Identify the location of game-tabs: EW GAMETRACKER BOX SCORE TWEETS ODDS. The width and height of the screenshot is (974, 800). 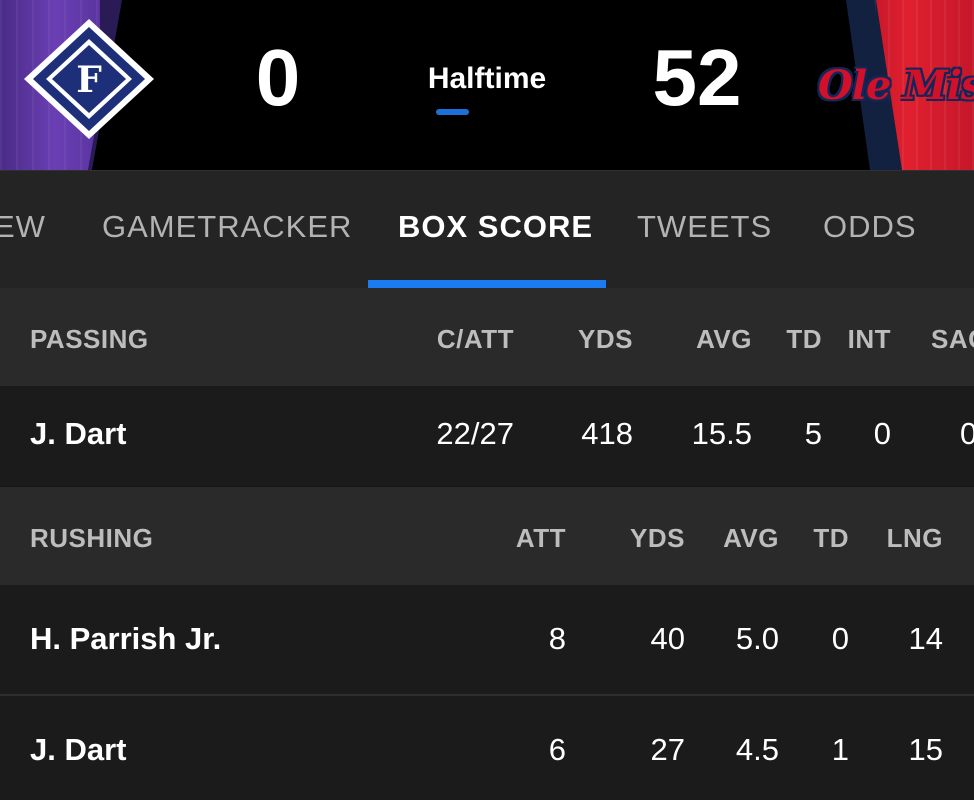
(487, 229).